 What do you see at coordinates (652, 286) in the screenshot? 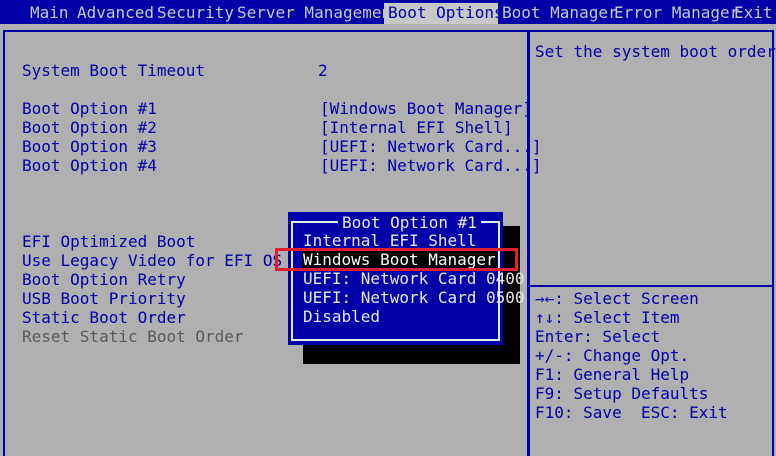
I see `help-divider` at bounding box center [652, 286].